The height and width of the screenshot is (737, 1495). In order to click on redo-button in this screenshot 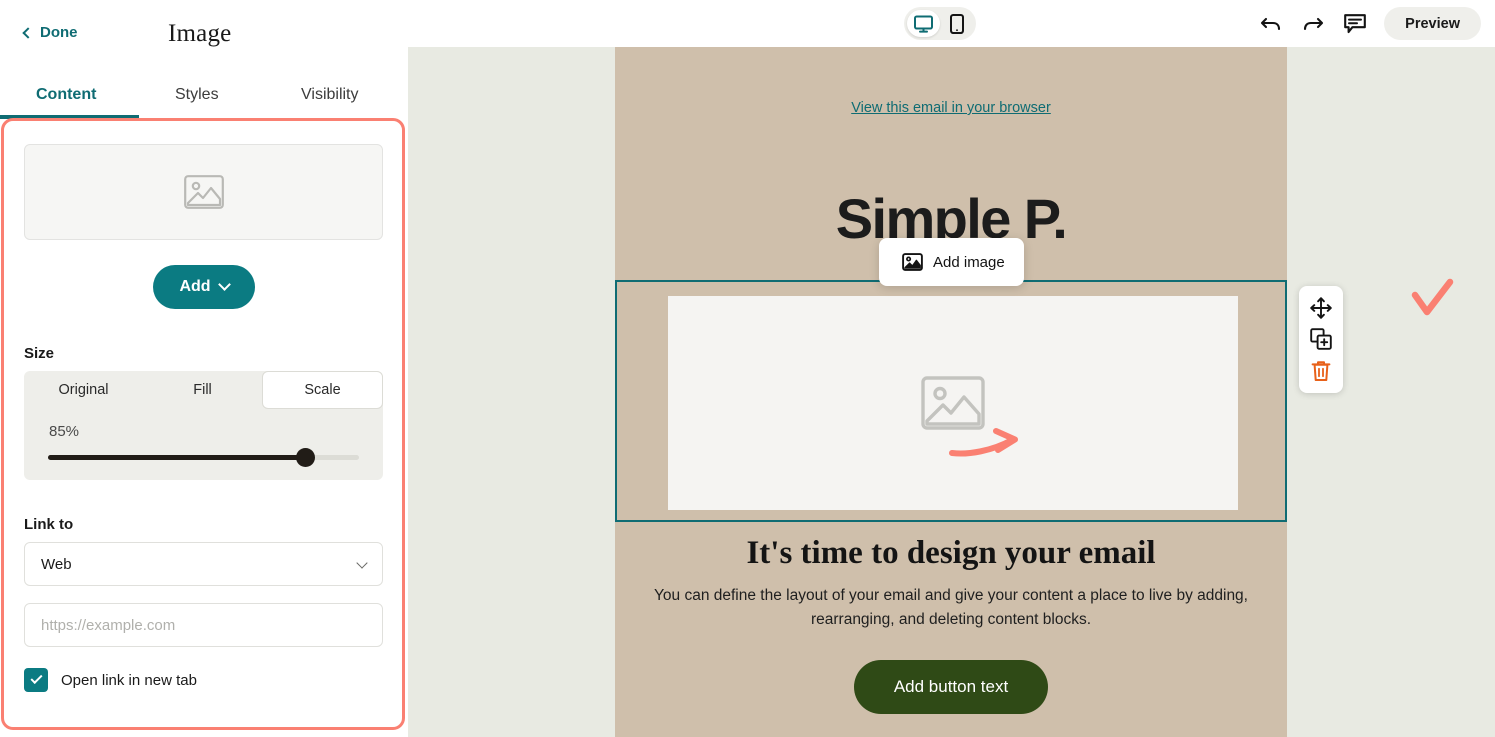, I will do `click(1313, 24)`.